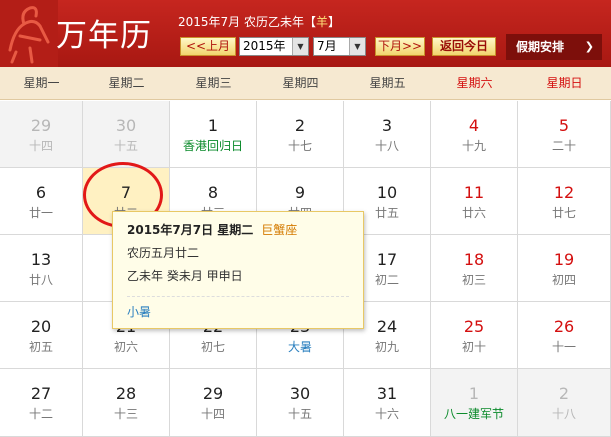 The image size is (611, 437). I want to click on lunar-date: 廿一, so click(40, 213).